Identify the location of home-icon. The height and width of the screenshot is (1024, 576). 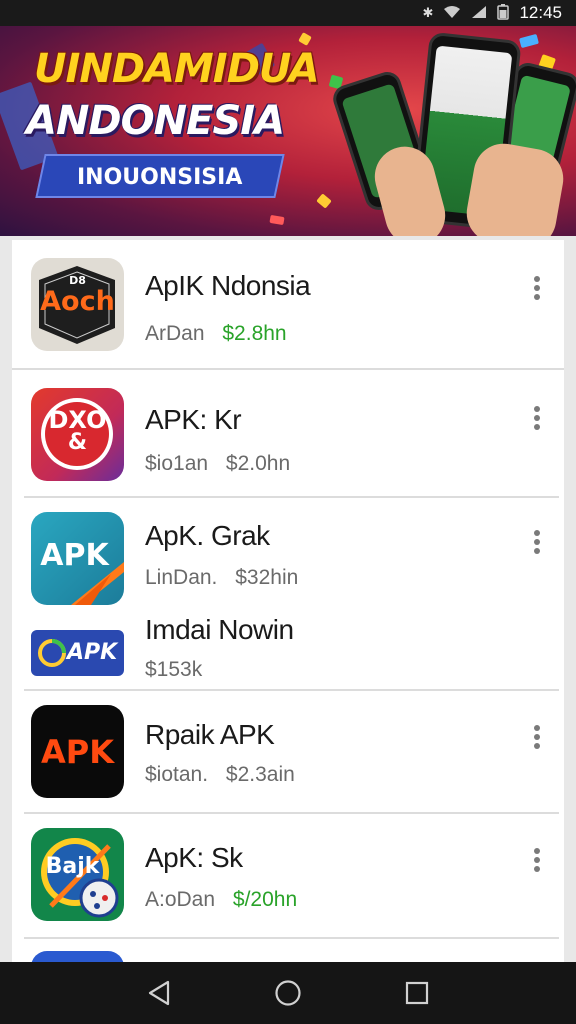
(288, 993).